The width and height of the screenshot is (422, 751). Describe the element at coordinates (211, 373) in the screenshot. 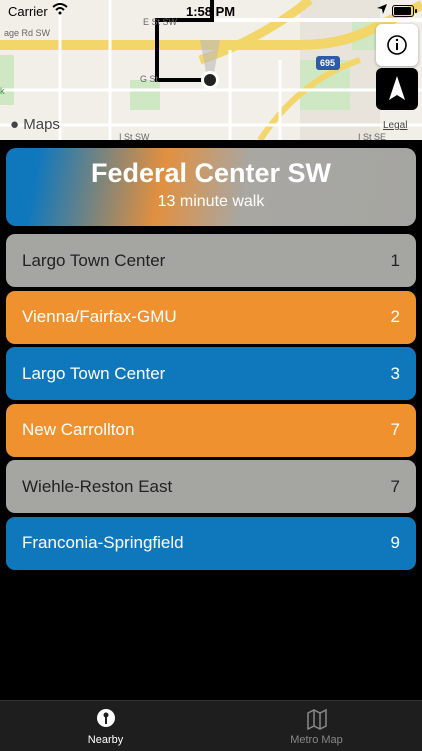

I see `train-row: Largo Town Center 3` at that location.